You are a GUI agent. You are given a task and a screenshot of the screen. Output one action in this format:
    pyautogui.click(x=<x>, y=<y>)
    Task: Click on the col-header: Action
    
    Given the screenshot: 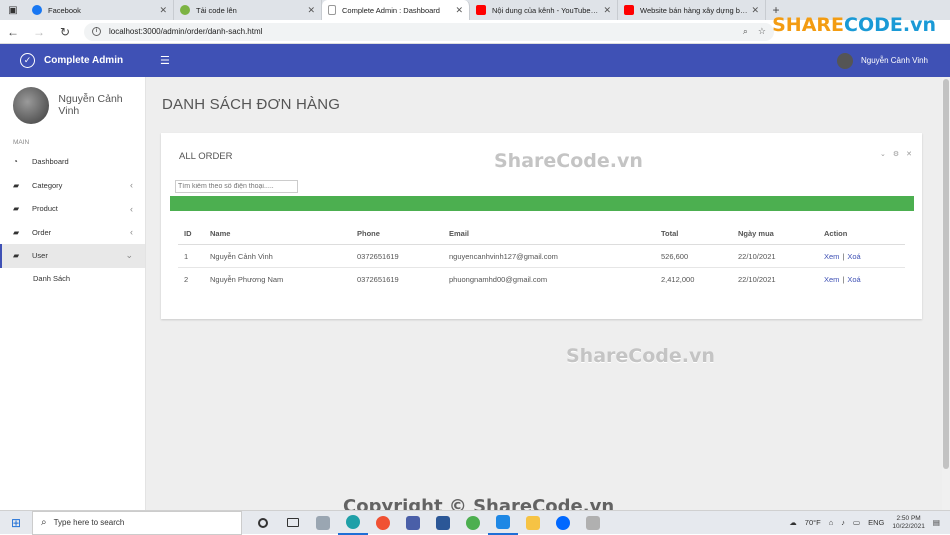 What is the action you would take?
    pyautogui.click(x=864, y=233)
    